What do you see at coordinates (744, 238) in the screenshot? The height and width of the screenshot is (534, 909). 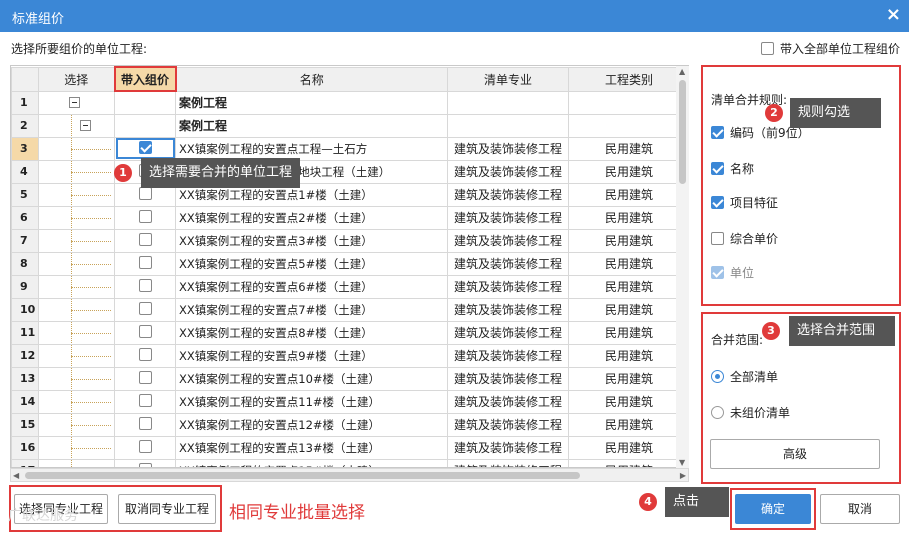 I see `rule-unit-price: 综合单价` at bounding box center [744, 238].